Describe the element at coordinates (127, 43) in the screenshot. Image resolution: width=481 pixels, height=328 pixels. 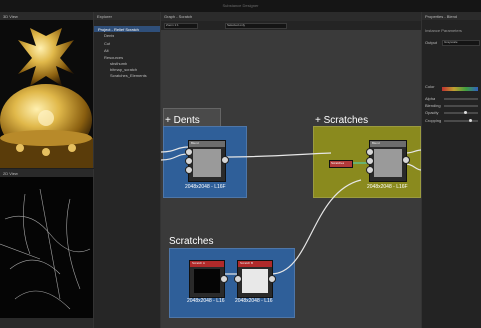
I see `tree-item-cut: Cut` at that location.